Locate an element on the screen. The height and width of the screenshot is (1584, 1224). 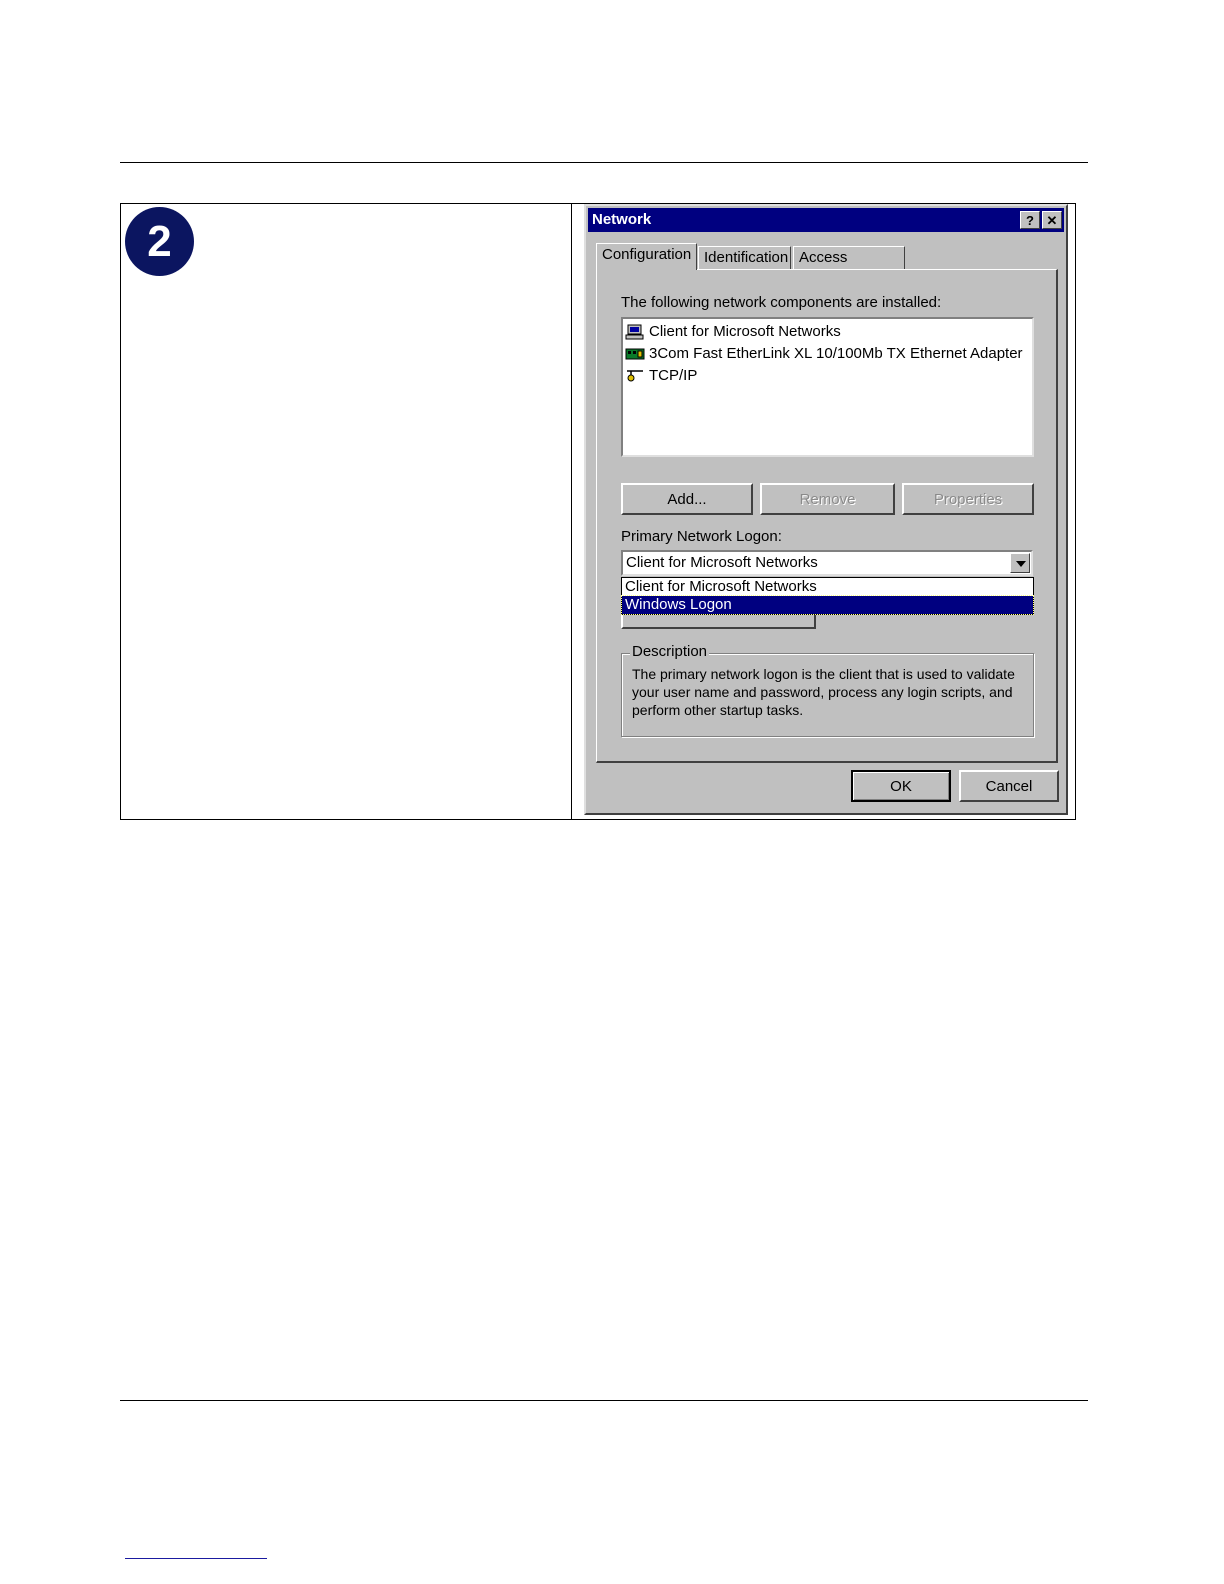
list-item: Client for Microsoft Networks is located at coordinates (733, 331).